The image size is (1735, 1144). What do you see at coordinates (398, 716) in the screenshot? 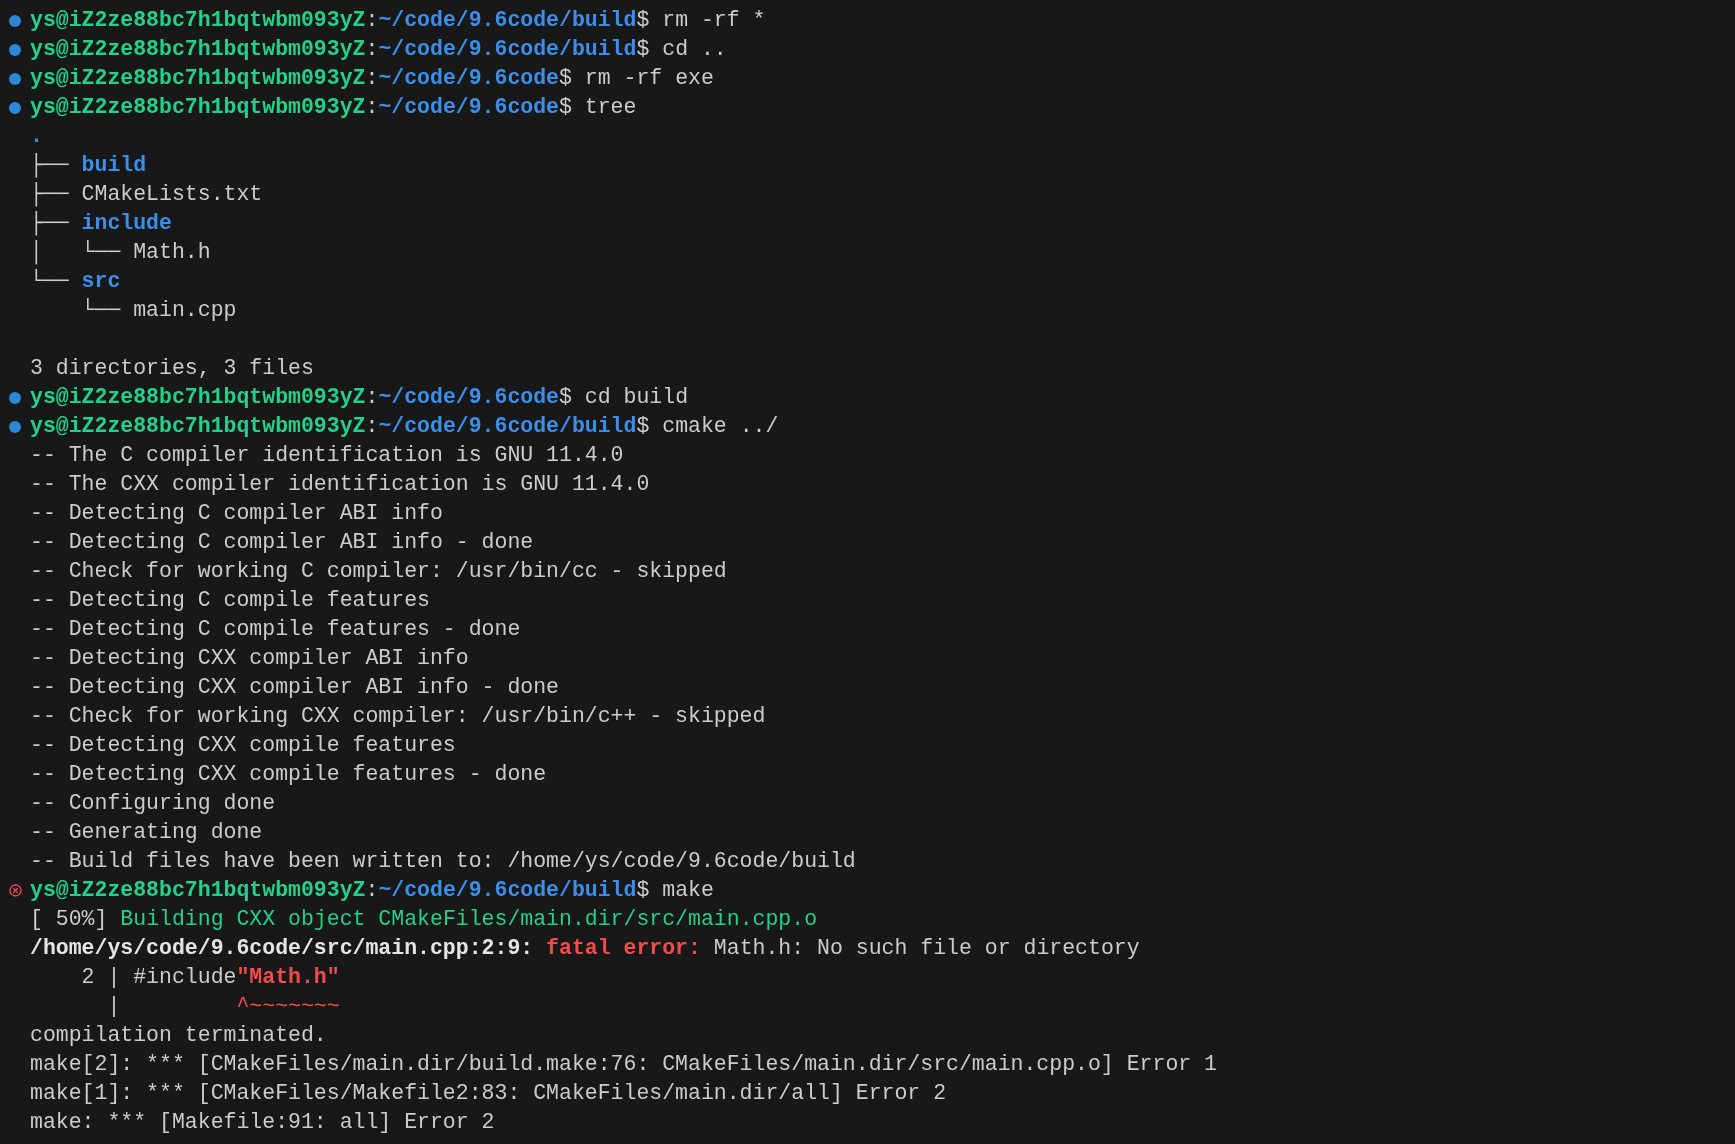
I see `output-line: -- Check for working CXX compiler: /usr/bin/c++ - skipped` at bounding box center [398, 716].